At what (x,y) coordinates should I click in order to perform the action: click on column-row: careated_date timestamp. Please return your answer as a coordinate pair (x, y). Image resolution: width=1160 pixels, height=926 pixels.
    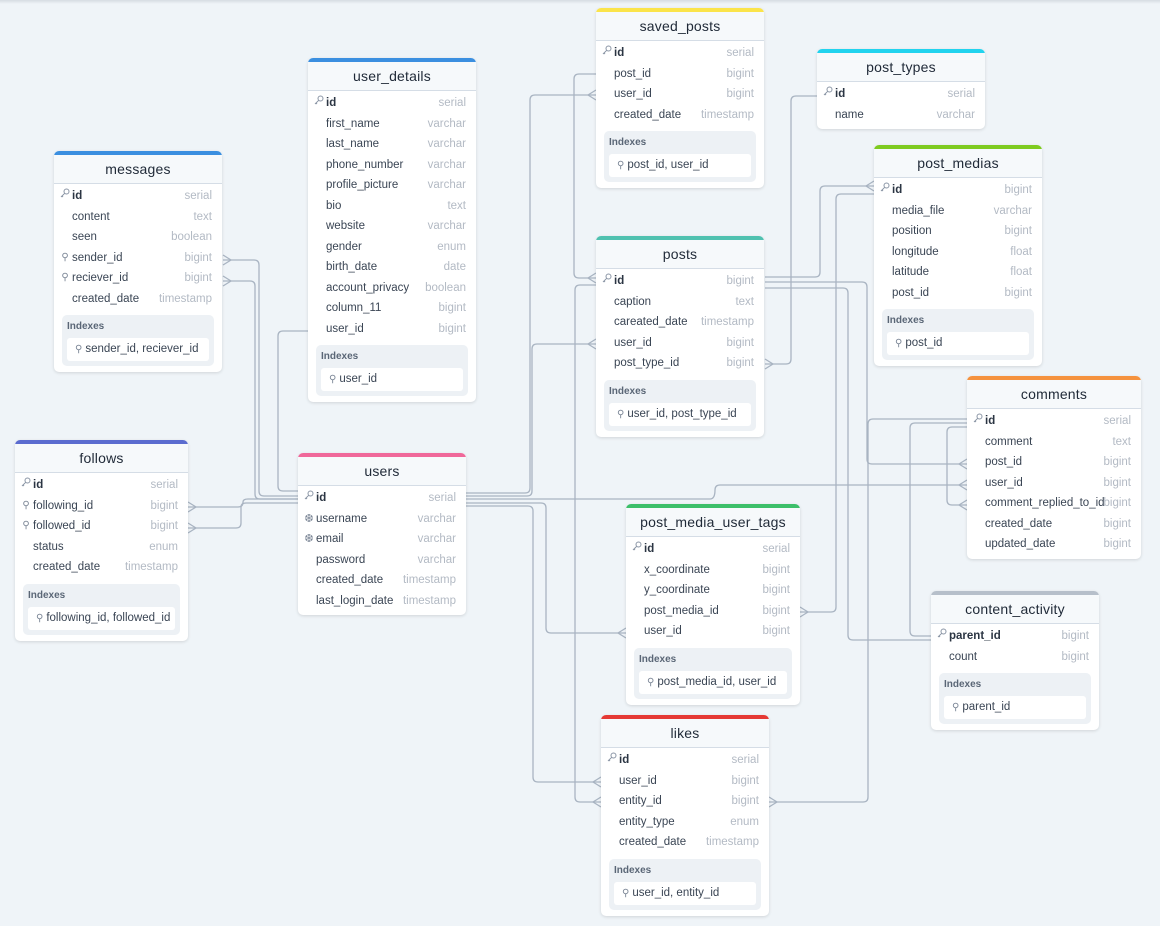
    Looking at the image, I should click on (680, 322).